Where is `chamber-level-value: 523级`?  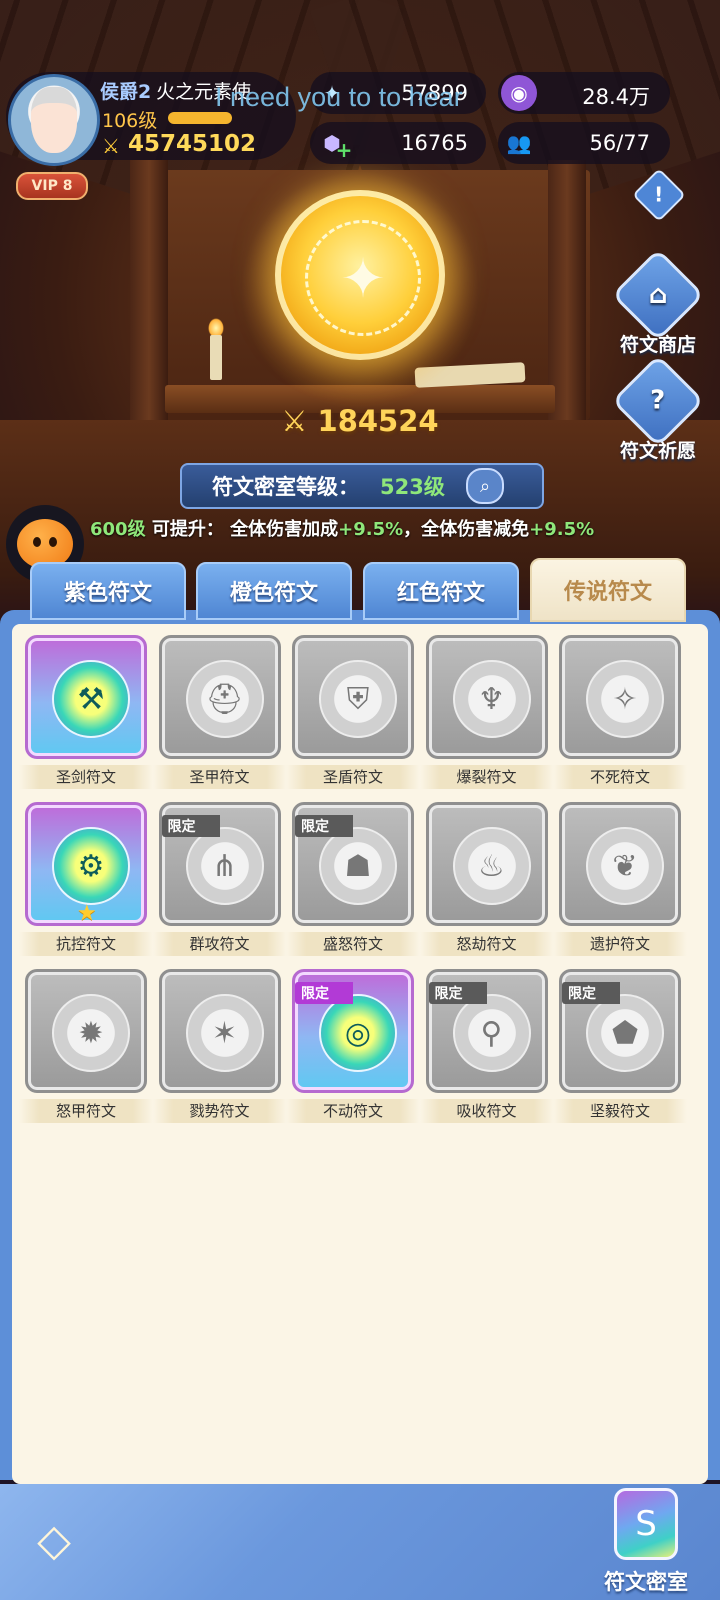 chamber-level-value: 523级 is located at coordinates (412, 487).